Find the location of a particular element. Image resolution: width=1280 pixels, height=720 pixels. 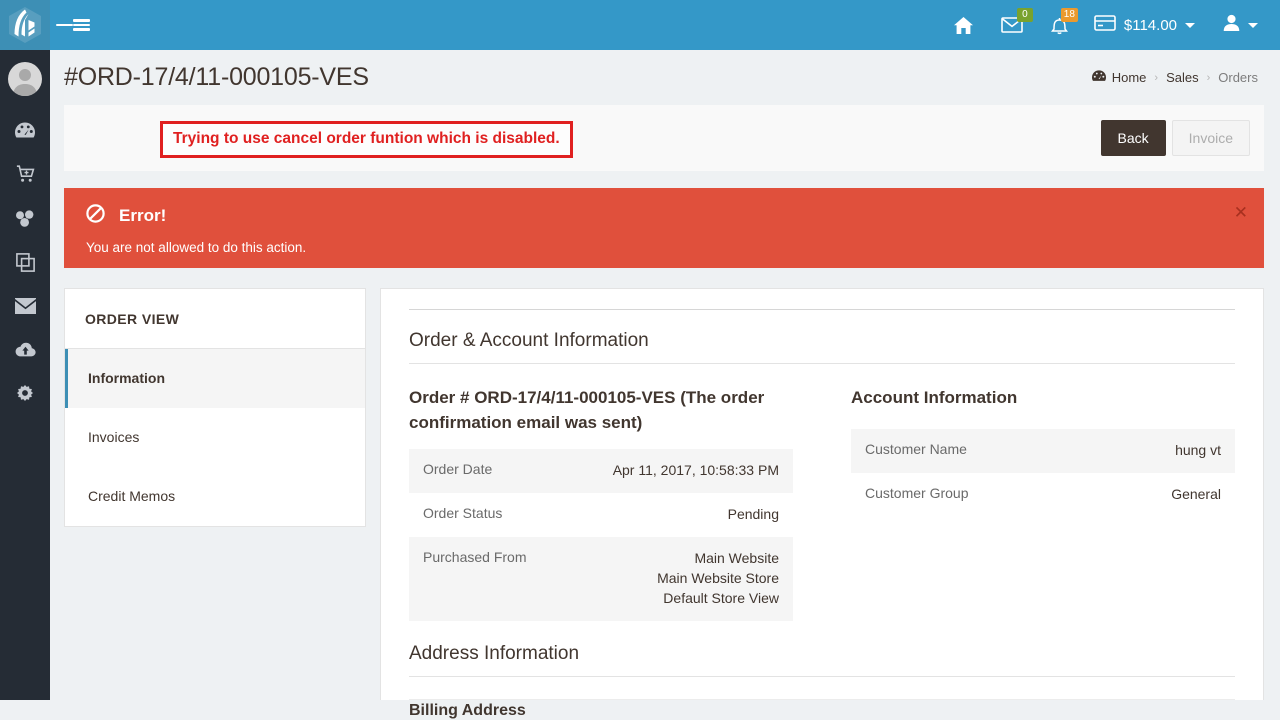

sidebar-item-stores is located at coordinates (25, 394).